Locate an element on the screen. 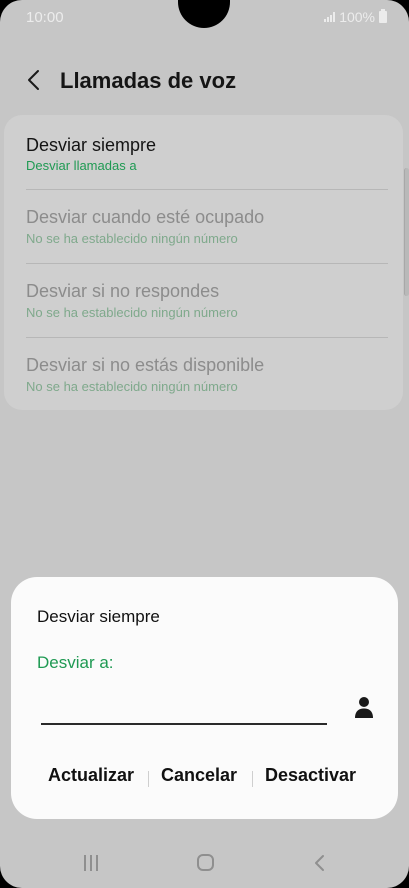 The height and width of the screenshot is (888, 409). deactivate-button: Desactivar is located at coordinates (310, 775).